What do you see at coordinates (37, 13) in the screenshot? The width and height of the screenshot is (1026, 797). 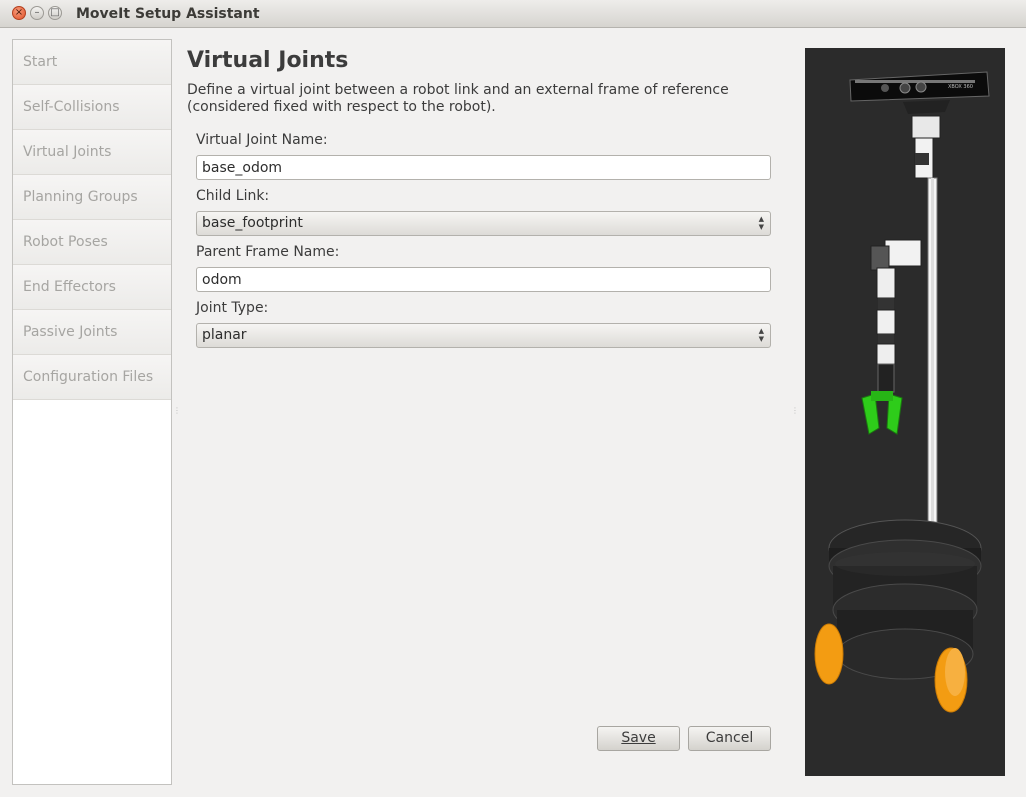 I see `minimize-window-button: –` at bounding box center [37, 13].